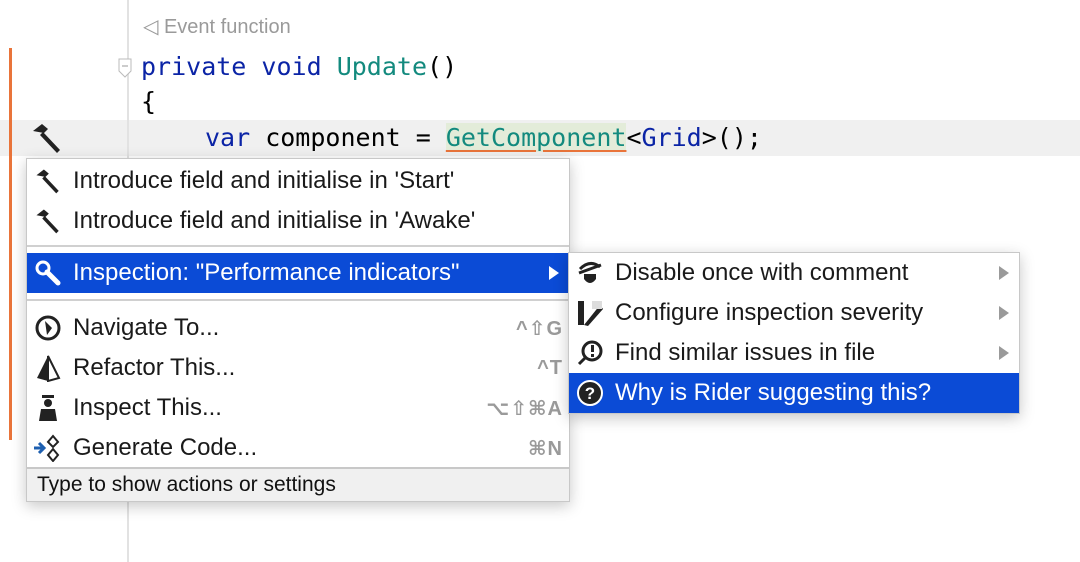 This screenshot has width=1080, height=562. I want to click on submenu-item-find-similar: Find similar issues in file, so click(794, 353).